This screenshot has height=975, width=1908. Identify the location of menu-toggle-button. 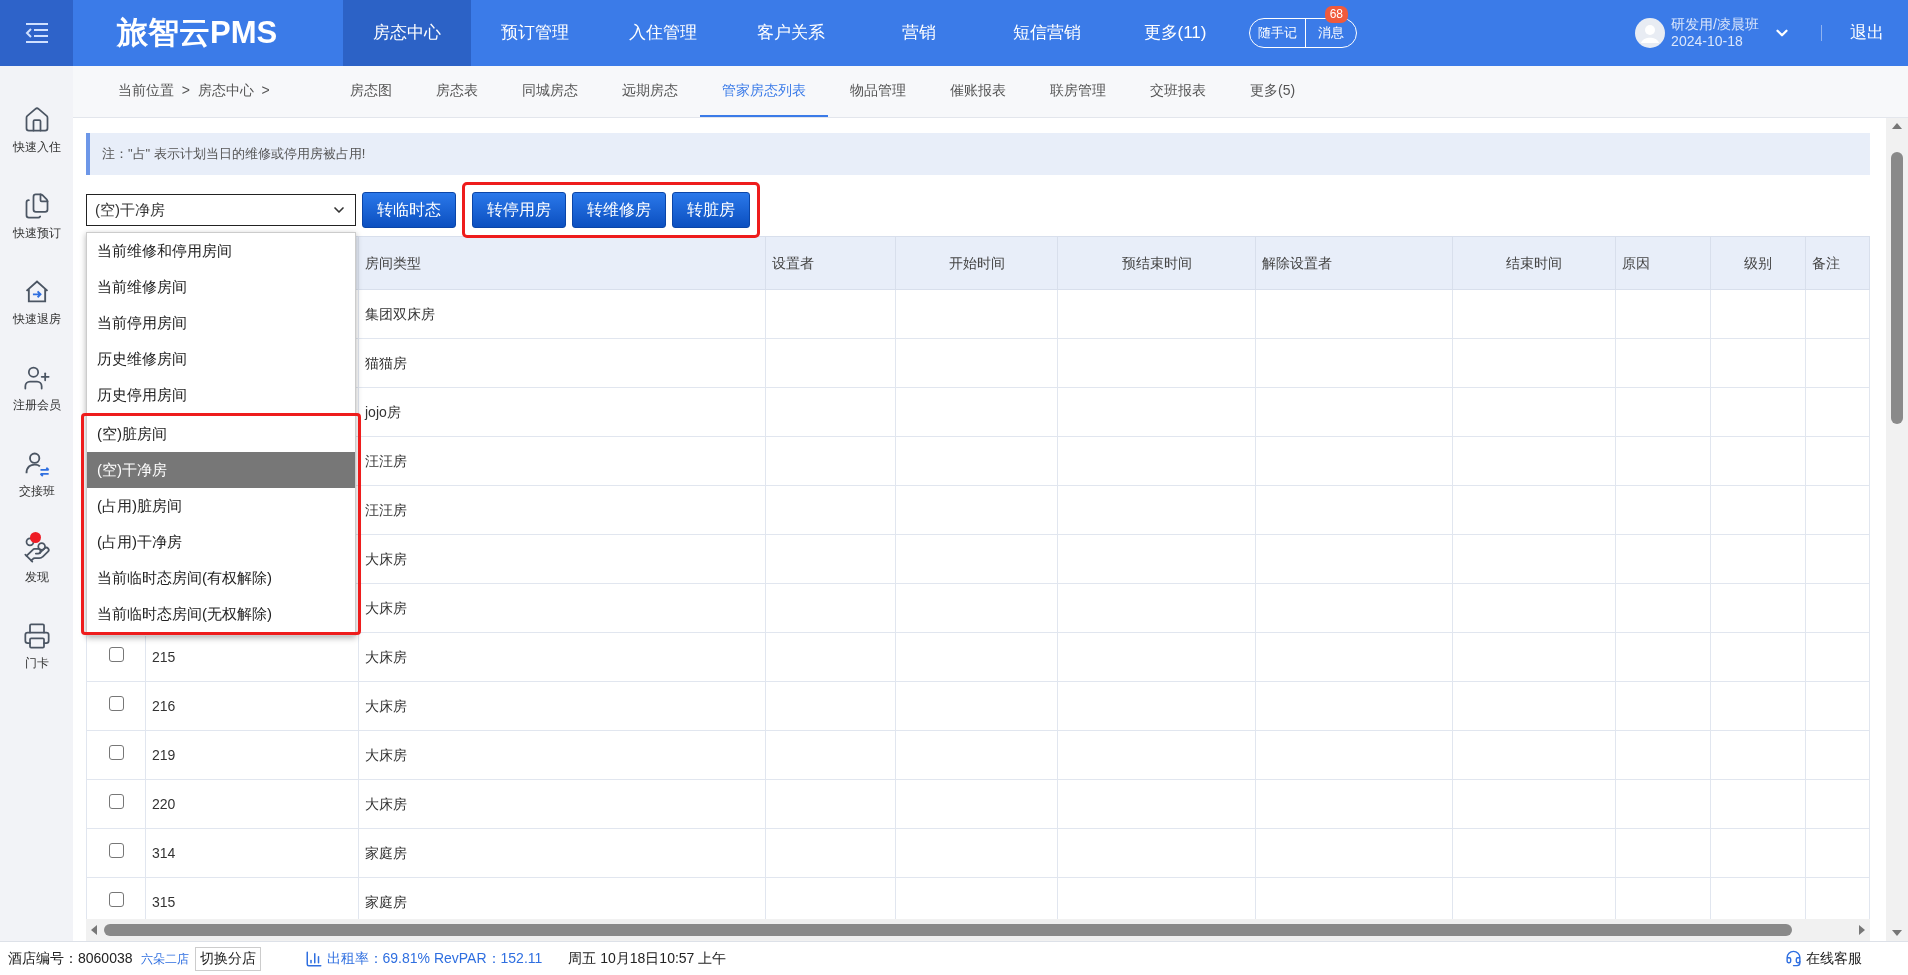
(36, 33).